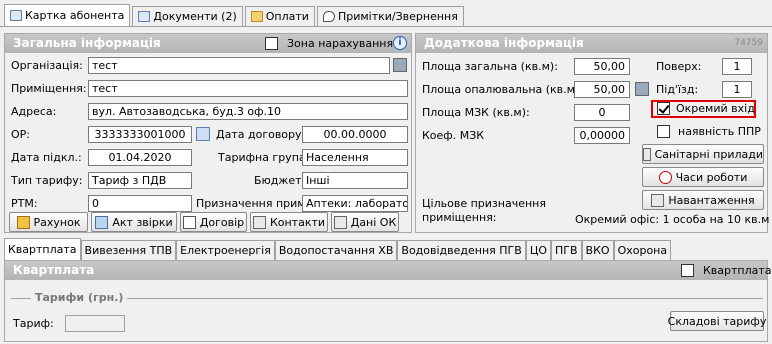 The height and width of the screenshot is (344, 772). I want to click on invoice-button: Рахунок, so click(48, 222).